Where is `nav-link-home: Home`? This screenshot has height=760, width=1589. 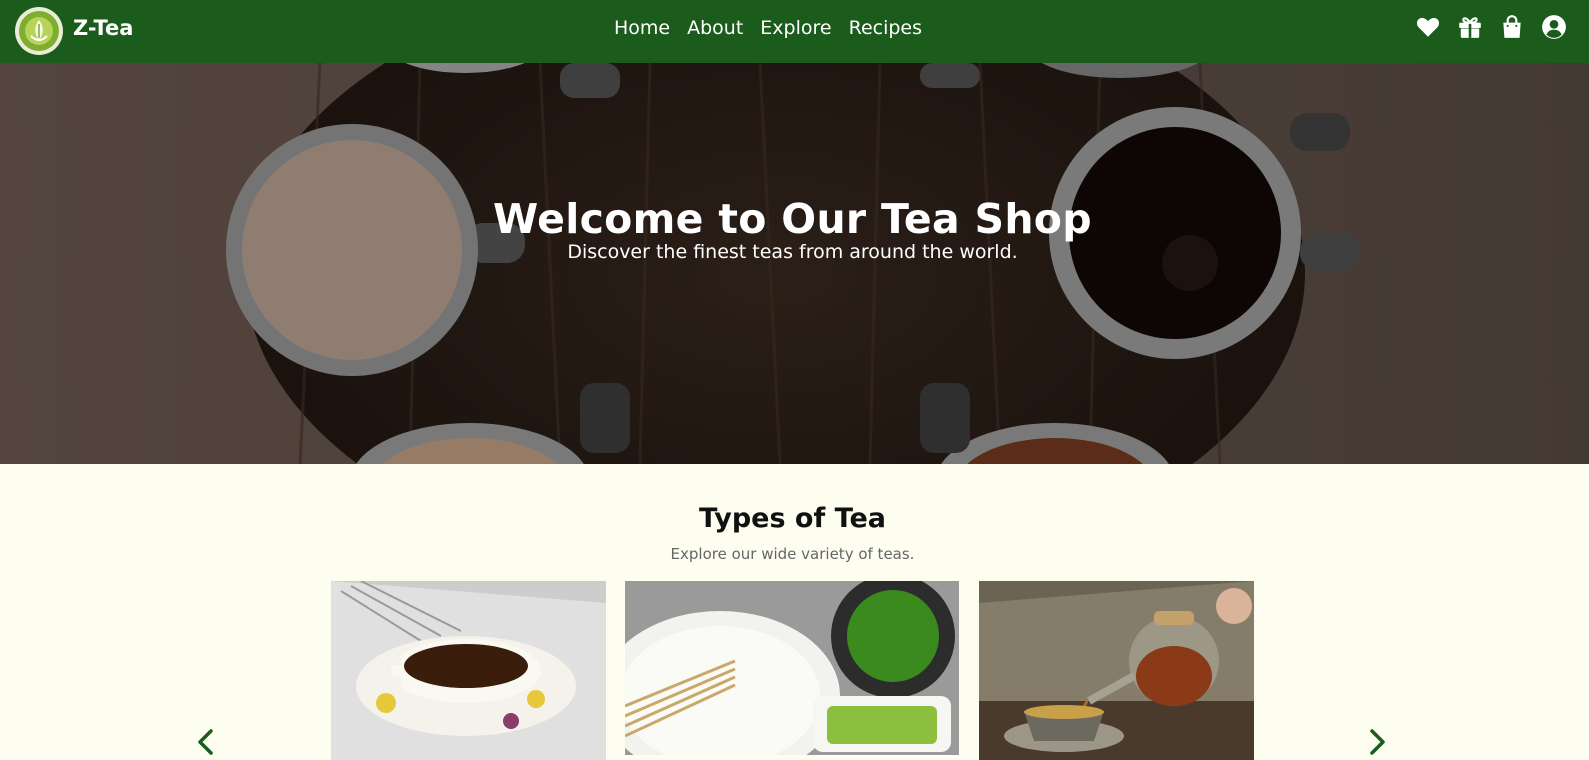 nav-link-home: Home is located at coordinates (642, 28).